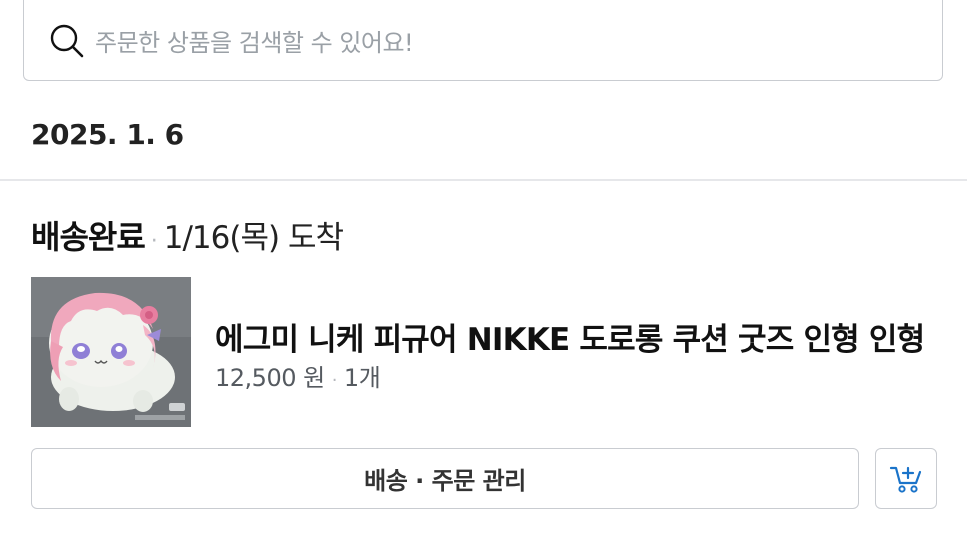 This screenshot has width=967, height=539. Describe the element at coordinates (254, 40) in the screenshot. I see `search-placeholder: 주문한 상품을 검색할 수 있어요!` at that location.